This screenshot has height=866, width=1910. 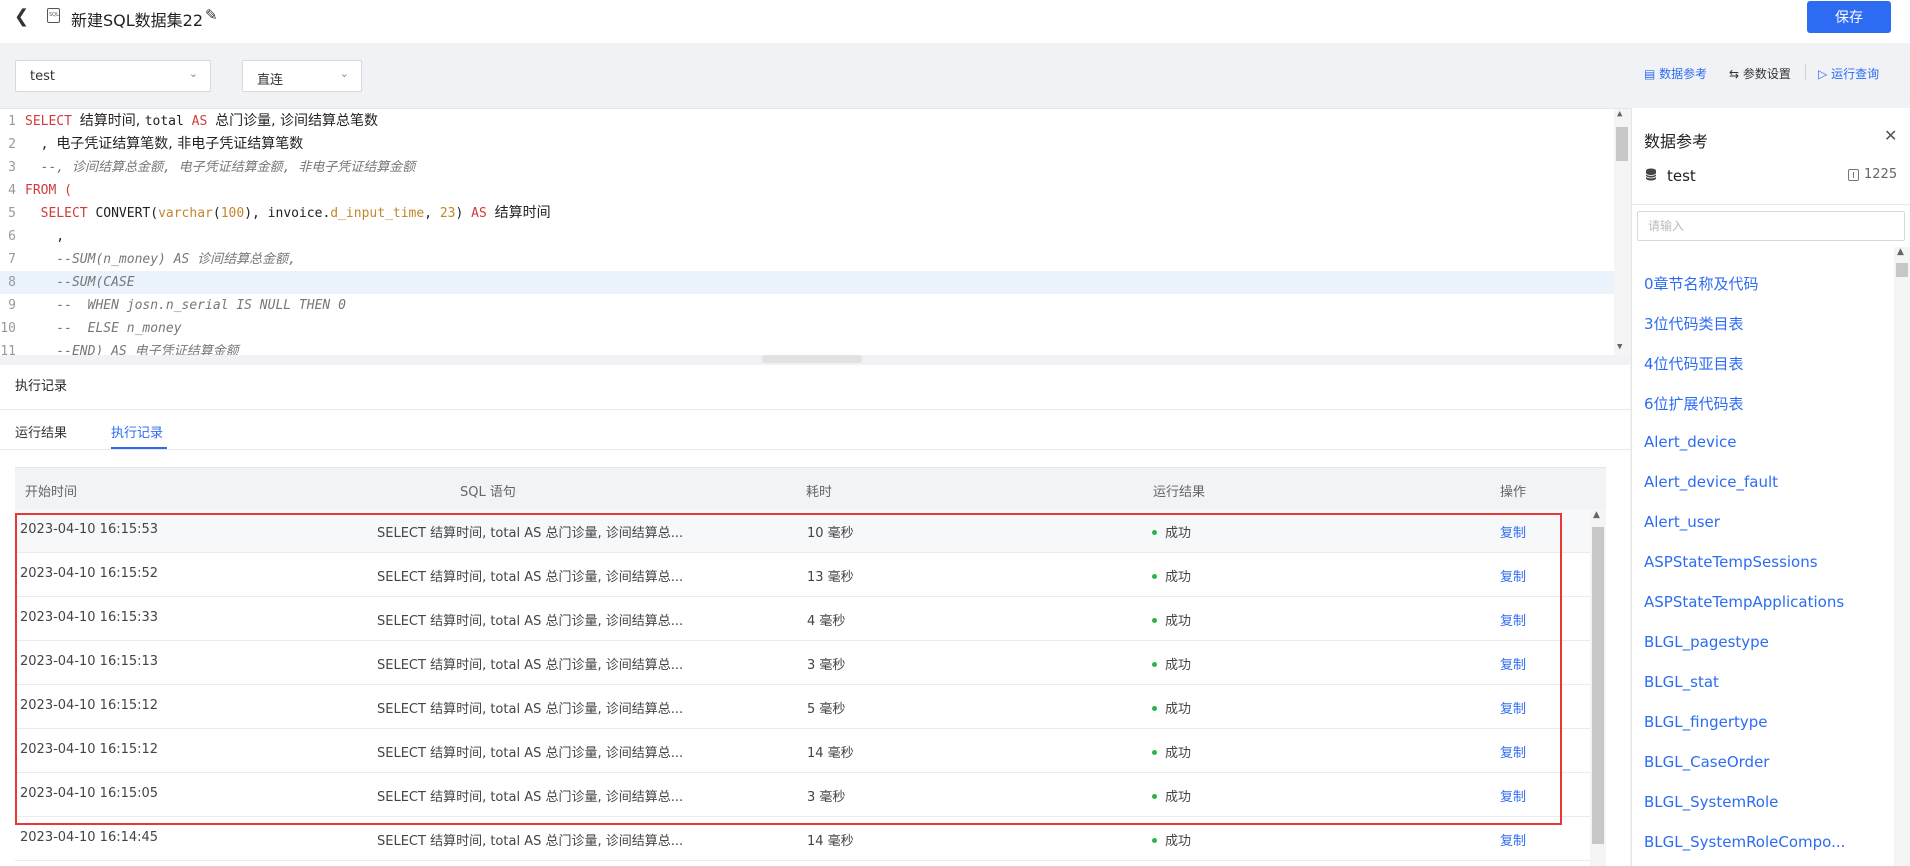 I want to click on data-reference-button: ▤ 数据参考, so click(x=1675, y=73).